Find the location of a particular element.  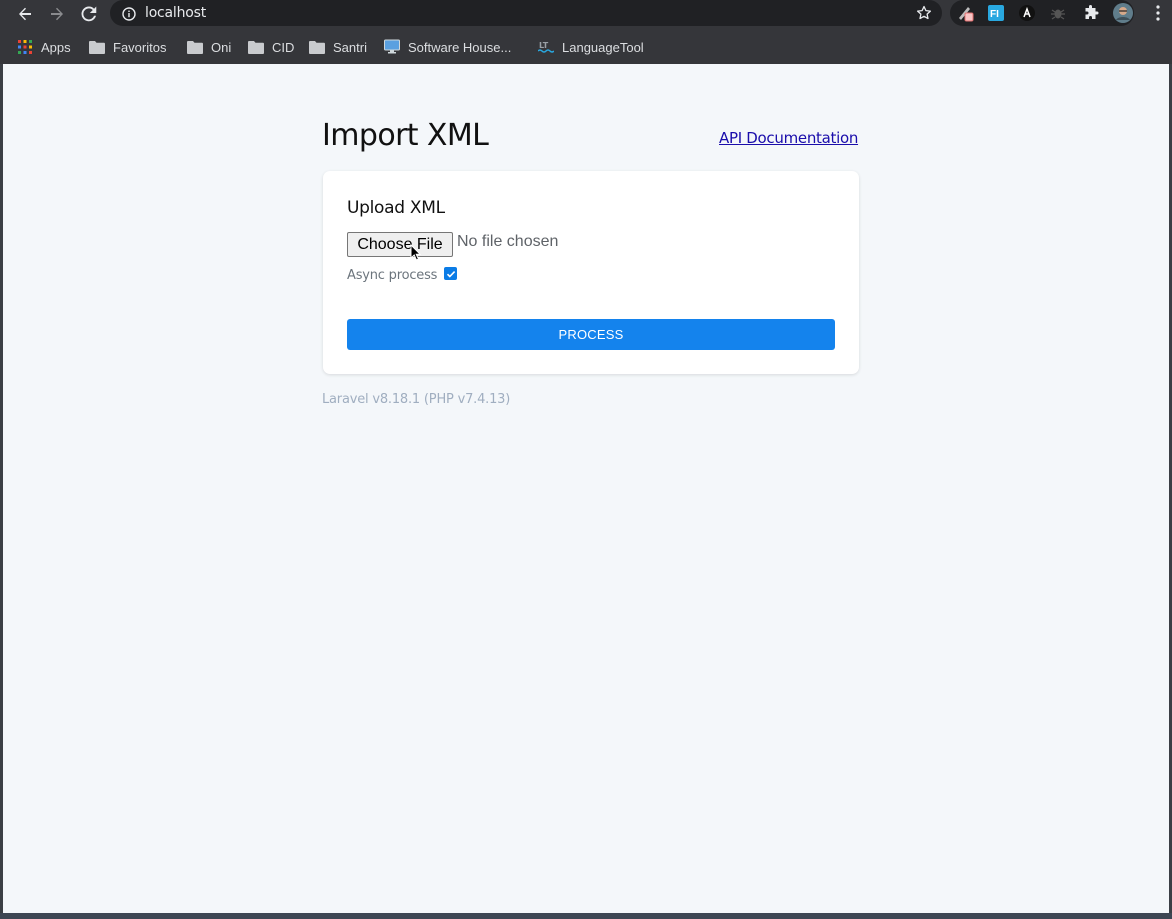

extensions-area: FI is located at coordinates (1042, 13).